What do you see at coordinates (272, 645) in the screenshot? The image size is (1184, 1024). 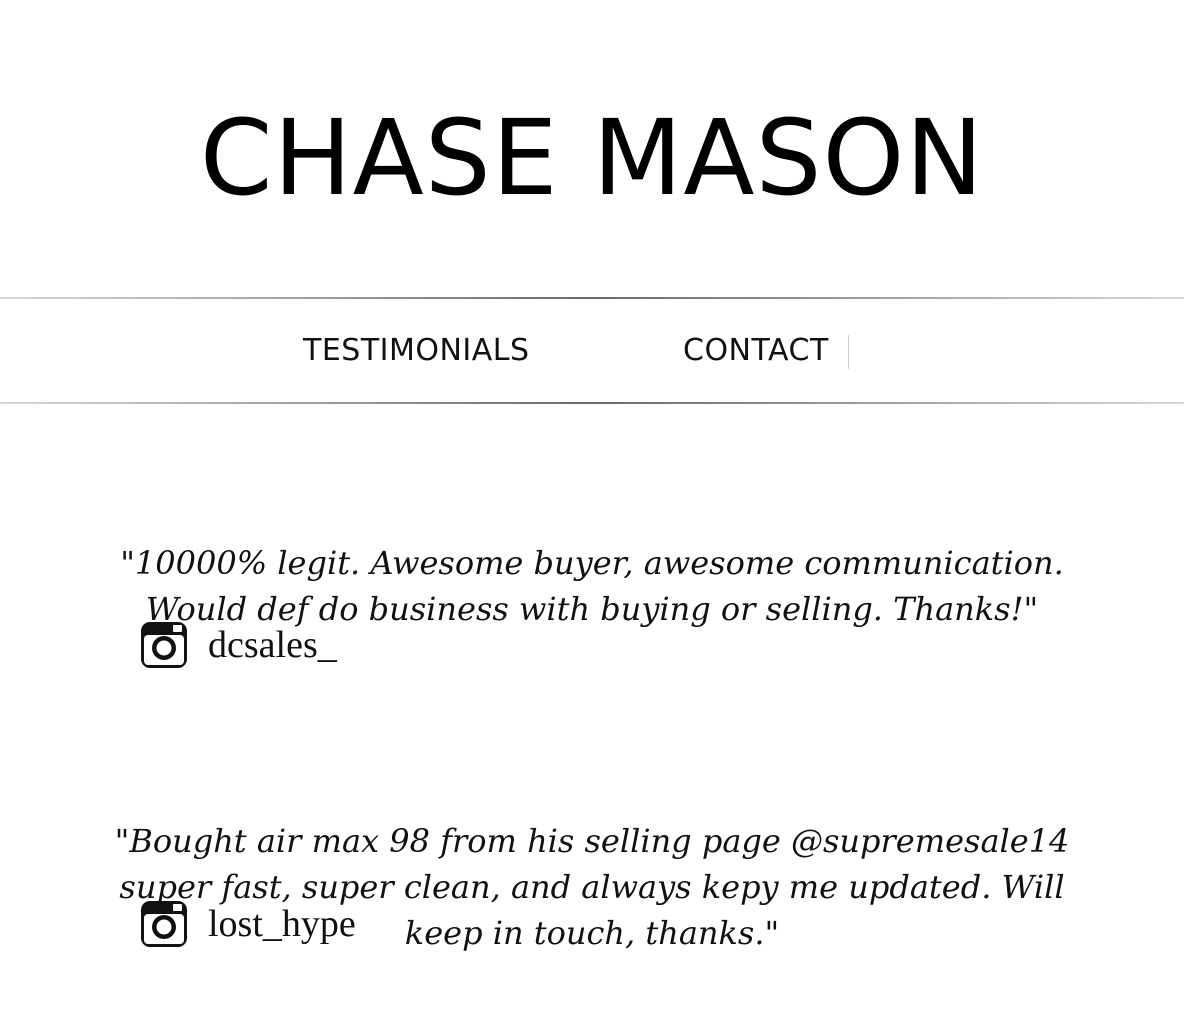 I see `testimonial-author-handle: dcsales_` at bounding box center [272, 645].